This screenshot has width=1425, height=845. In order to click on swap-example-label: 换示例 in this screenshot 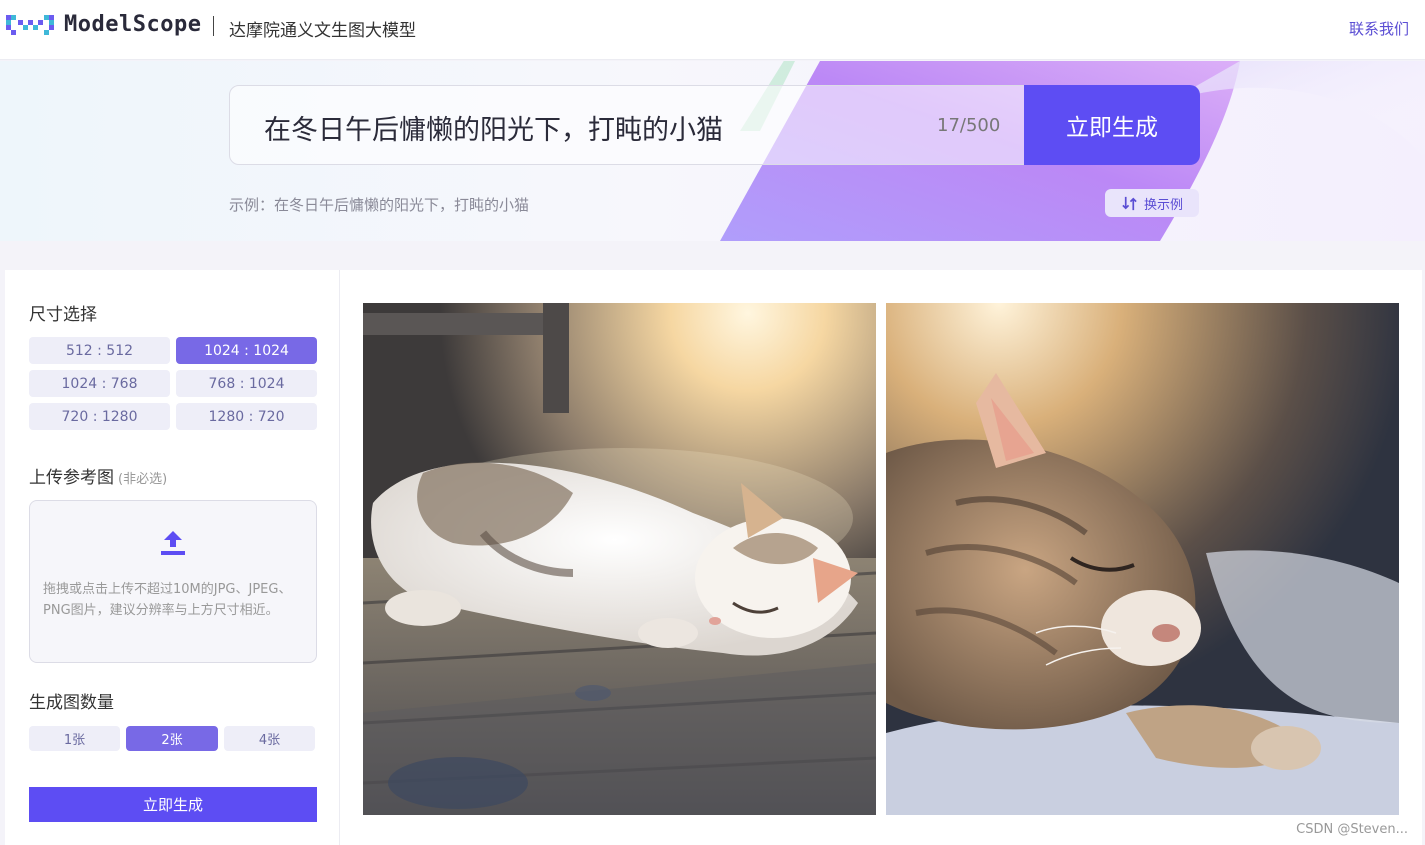, I will do `click(1163, 205)`.